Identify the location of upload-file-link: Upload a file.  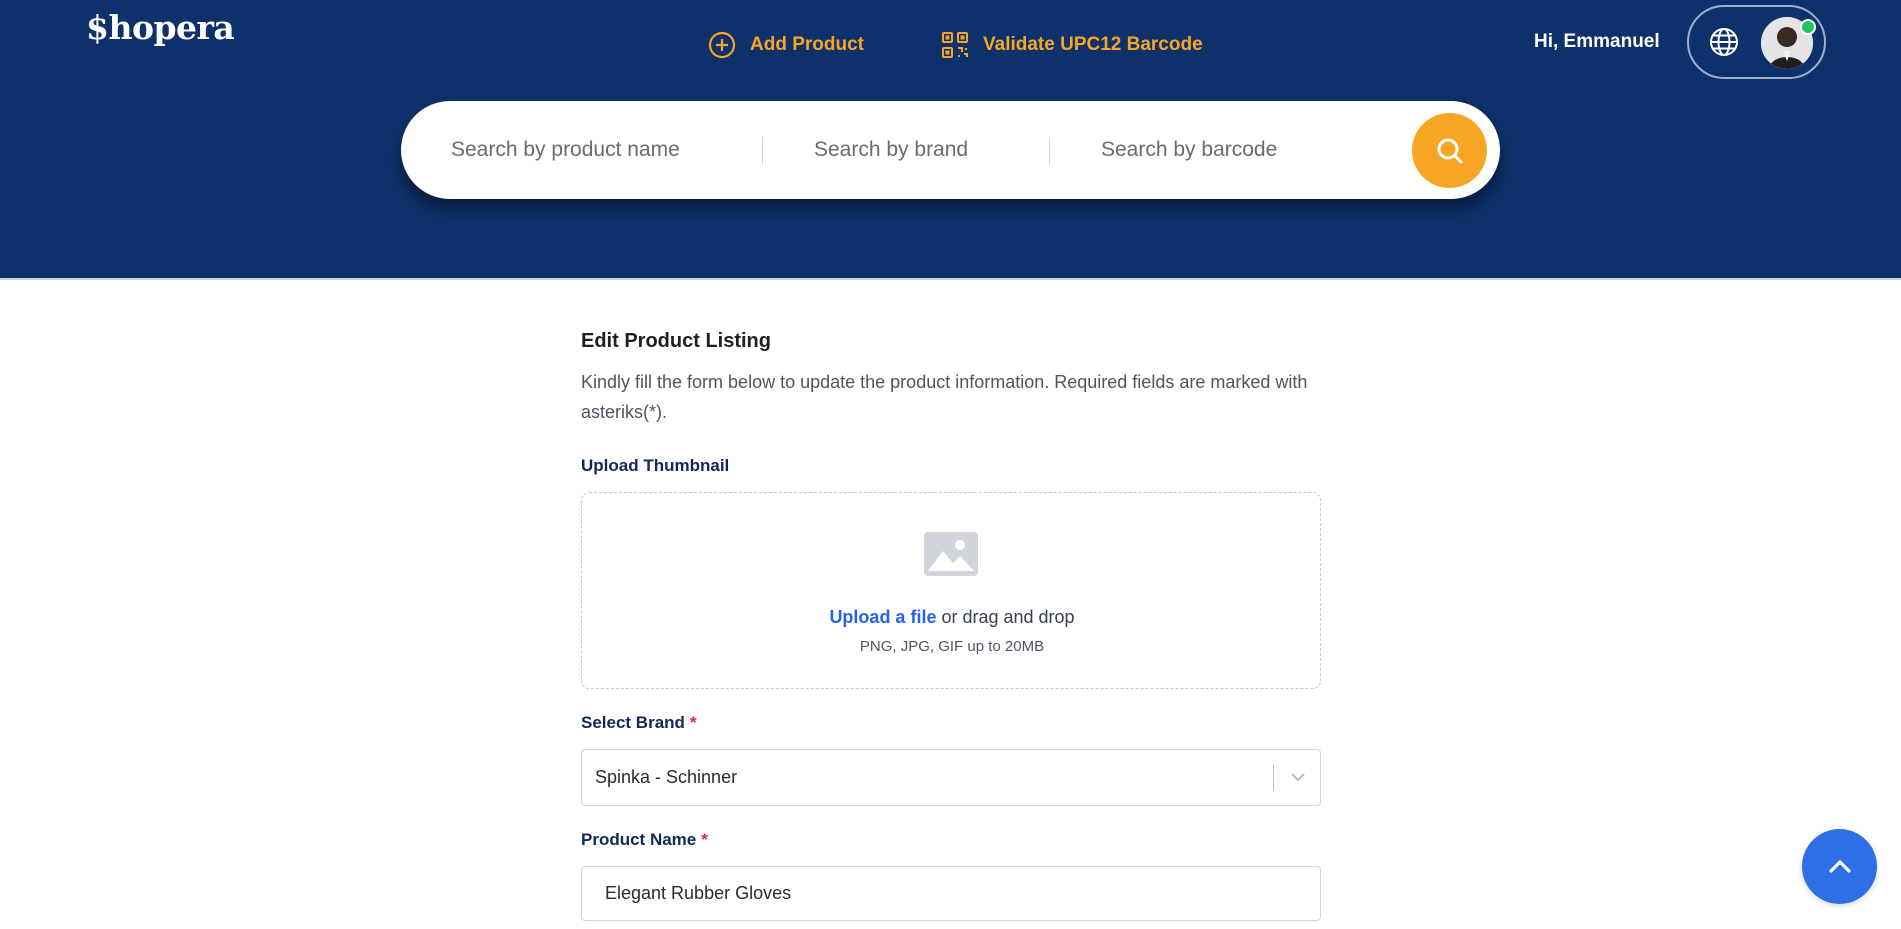
(882, 617).